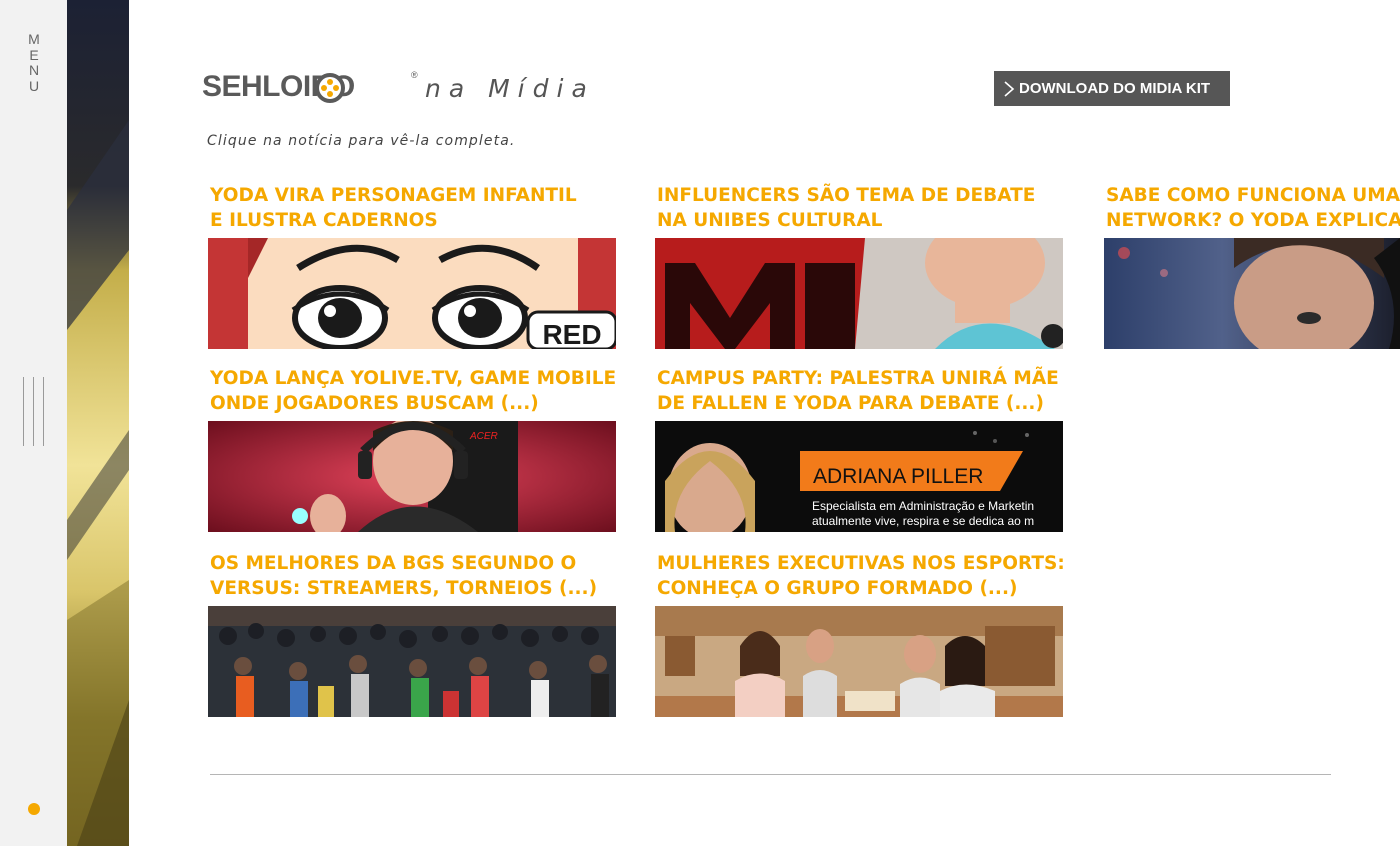 The image size is (1400, 846). Describe the element at coordinates (361, 141) in the screenshot. I see `instruction-text: Clique na notícia para vê-la completa.` at that location.